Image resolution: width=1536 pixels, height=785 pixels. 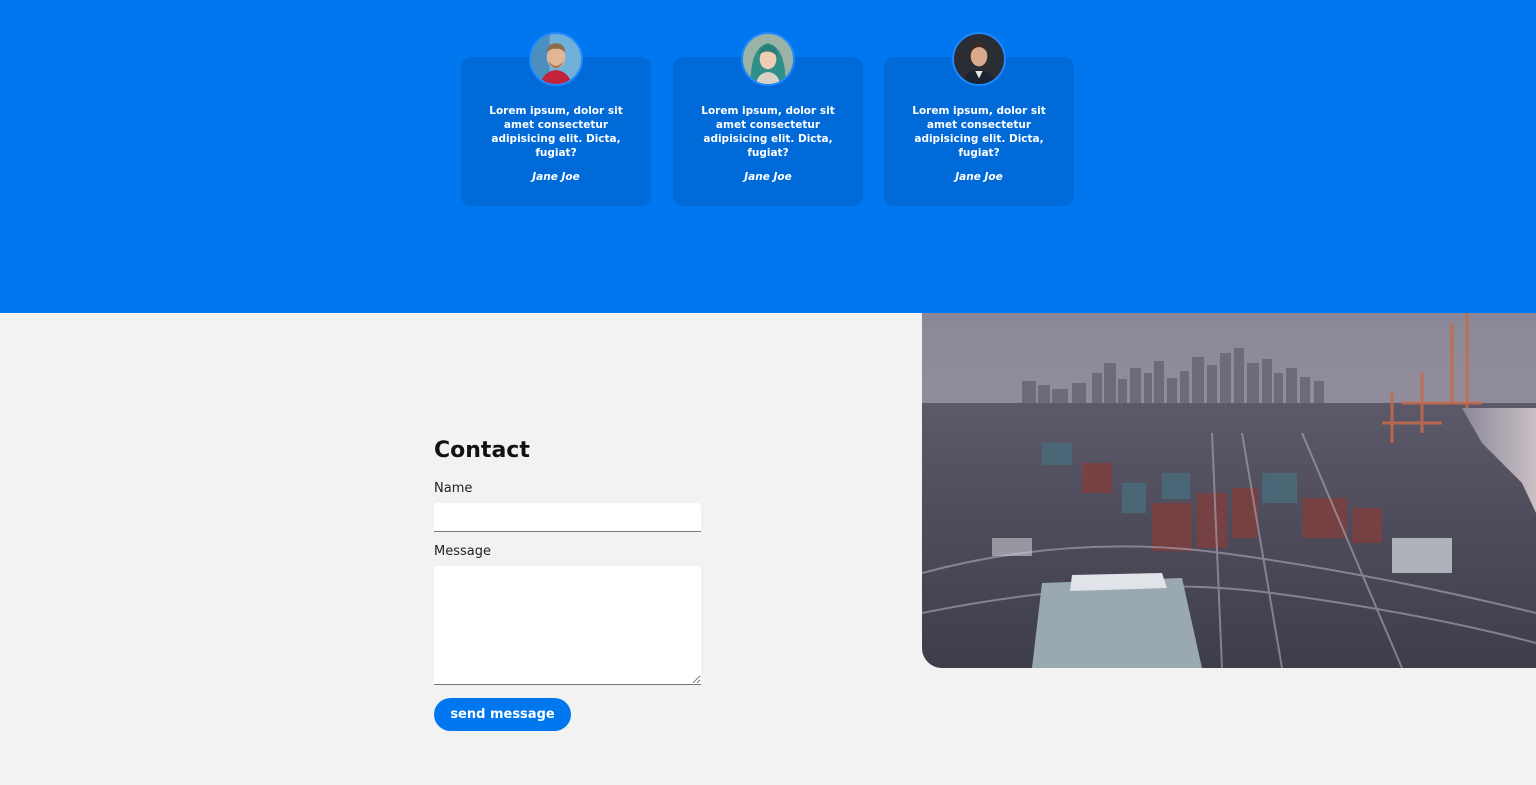 I want to click on name-input, so click(x=567, y=517).